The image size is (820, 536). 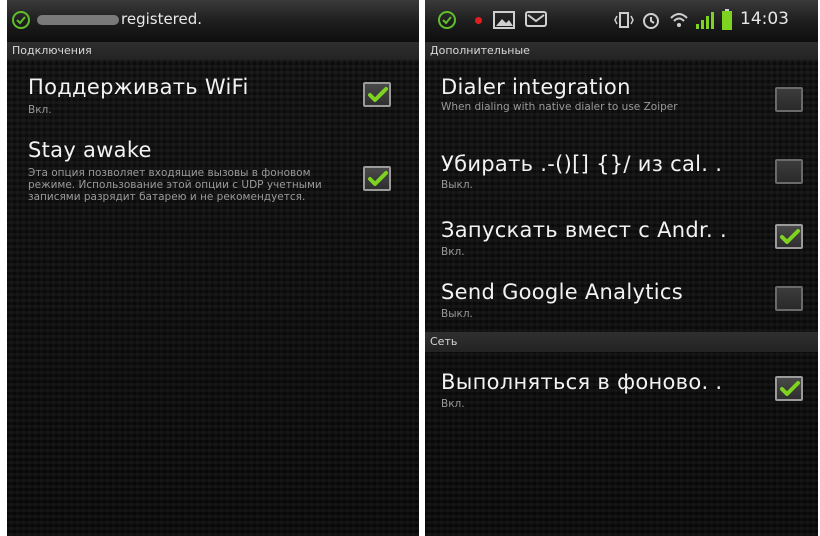 What do you see at coordinates (504, 22) in the screenshot?
I see `image-icon` at bounding box center [504, 22].